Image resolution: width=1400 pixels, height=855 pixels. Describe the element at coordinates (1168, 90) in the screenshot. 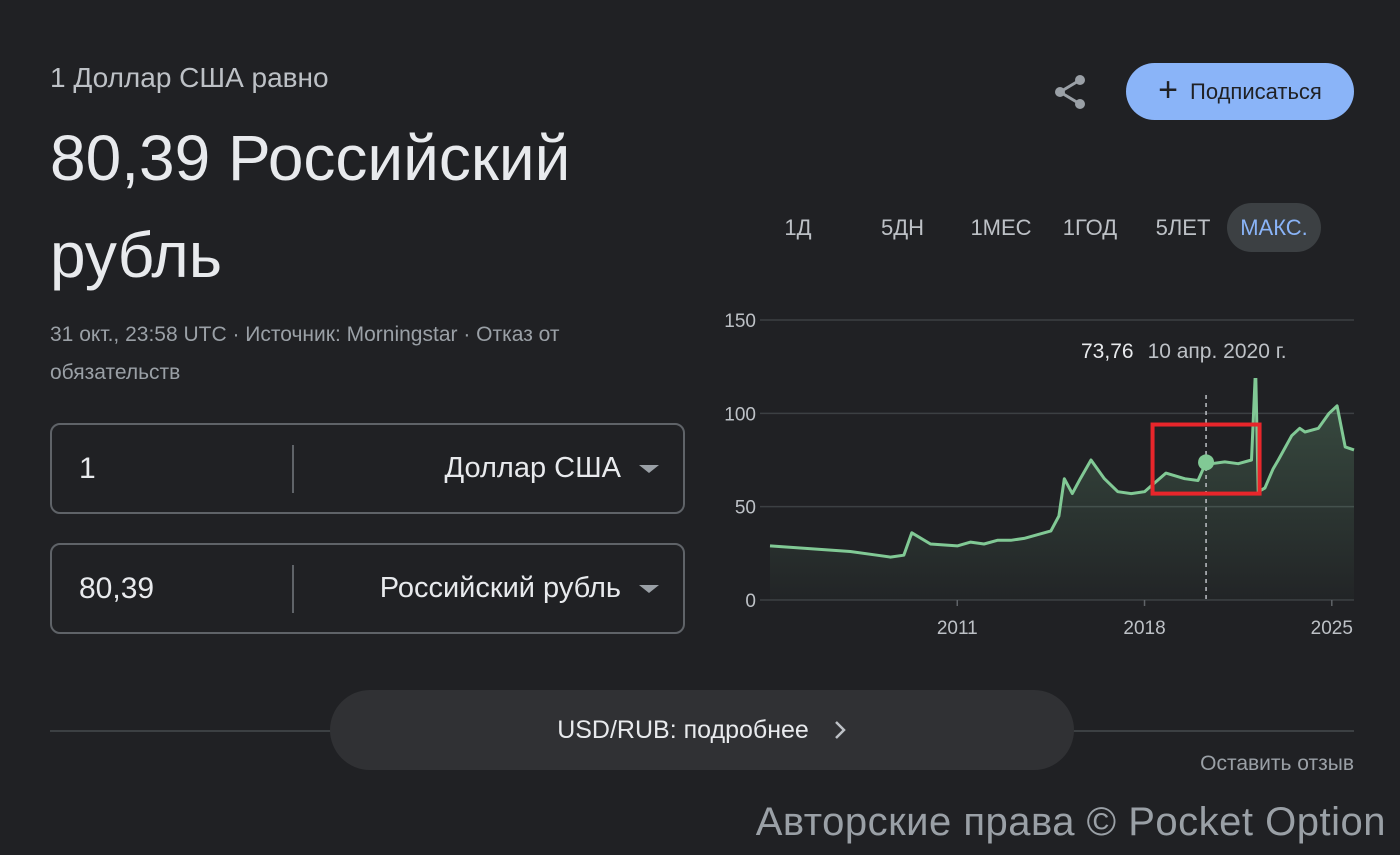

I see `plus-icon: +` at that location.